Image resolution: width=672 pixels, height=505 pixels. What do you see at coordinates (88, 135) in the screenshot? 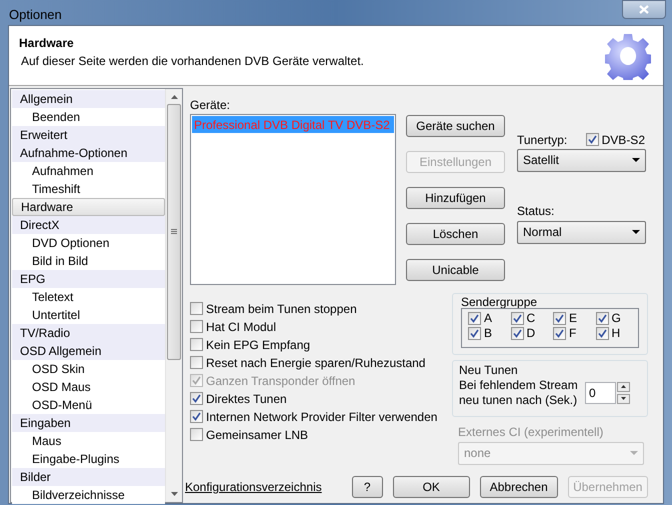
I see `sidebar-item: Erweitert` at bounding box center [88, 135].